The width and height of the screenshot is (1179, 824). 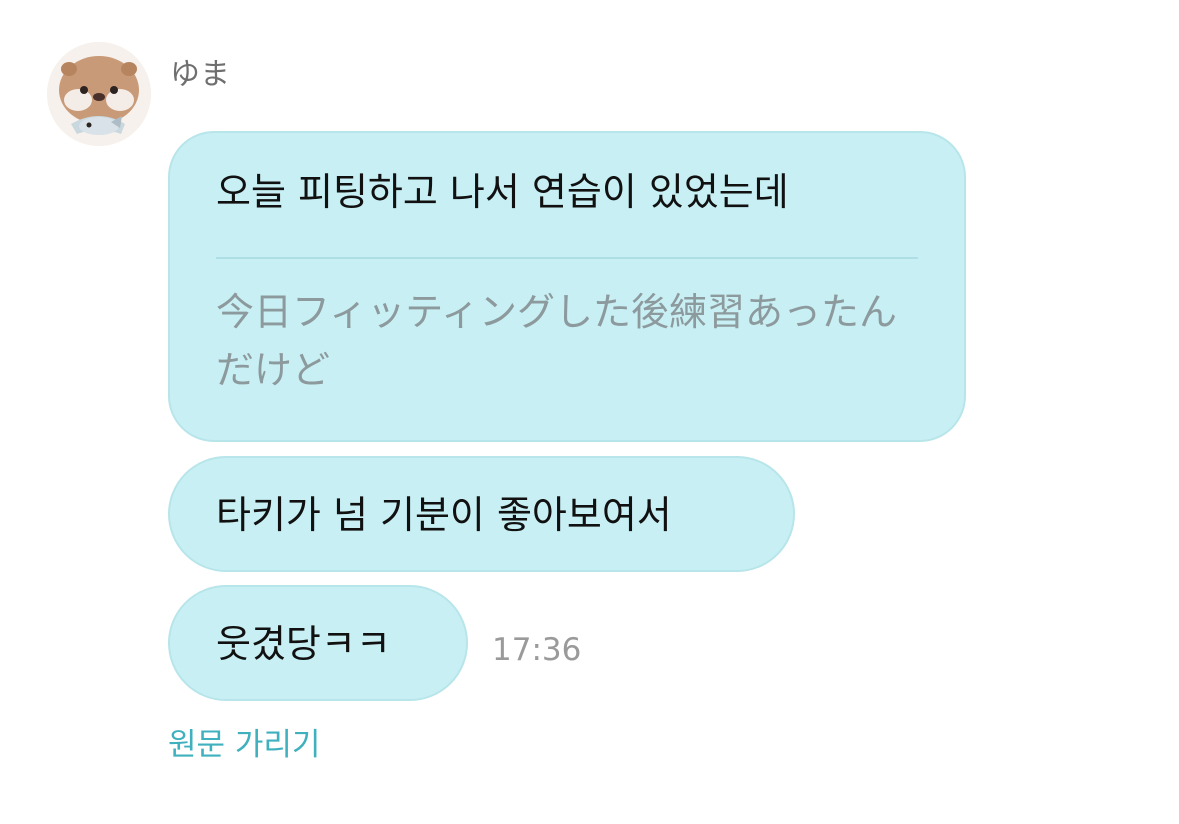 What do you see at coordinates (444, 515) in the screenshot?
I see `message-text: 타키가 넘 기분이 좋아보여서` at bounding box center [444, 515].